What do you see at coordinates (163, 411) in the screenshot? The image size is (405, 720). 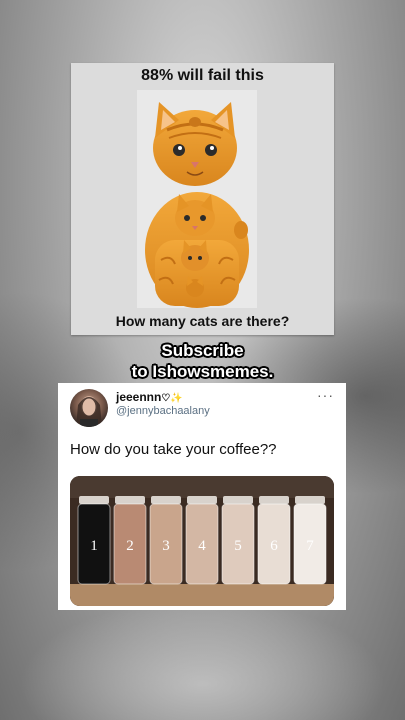 I see `user-handle: @jennybachaalany` at bounding box center [163, 411].